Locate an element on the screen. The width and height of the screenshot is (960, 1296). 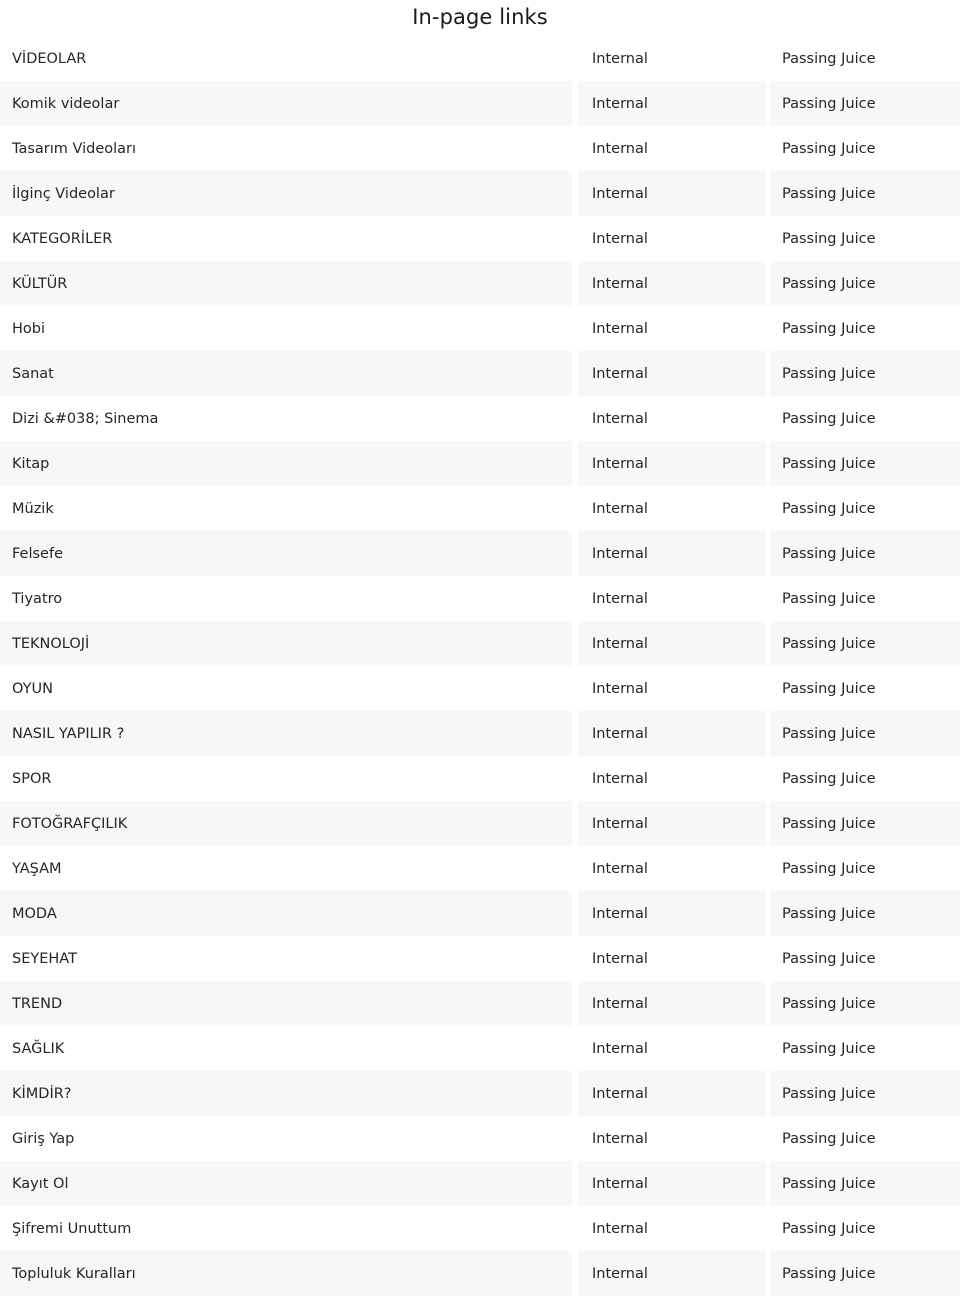
table-row: Kitap Internal Passing Juice is located at coordinates (480, 463).